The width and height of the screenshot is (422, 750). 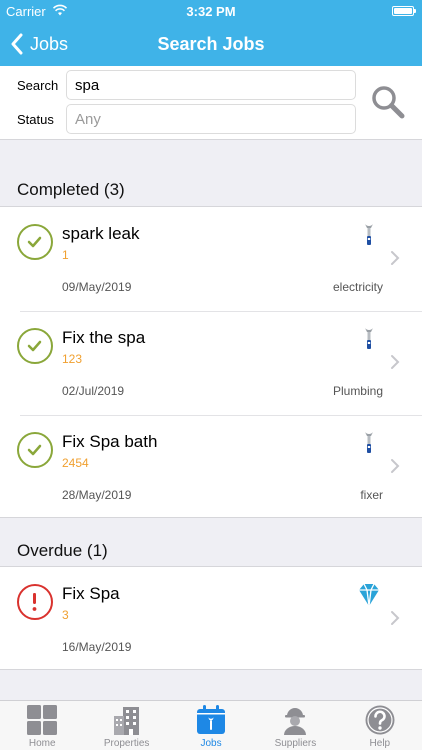 I want to click on job-row: Fix Spa bath 2454 28/May/2019 fixer, so click(x=211, y=467).